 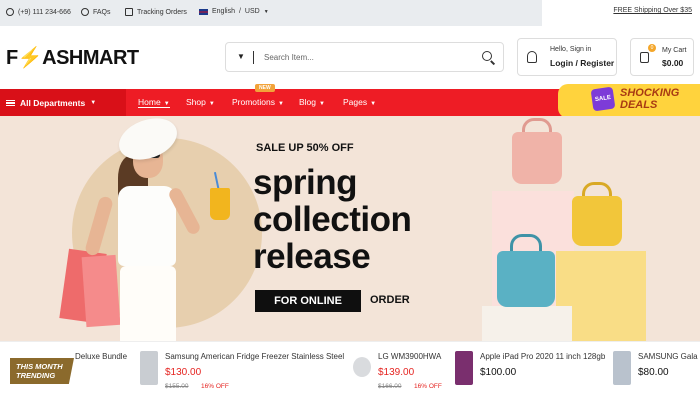 I want to click on product-name: SAMSUNG Gala, so click(x=668, y=356).